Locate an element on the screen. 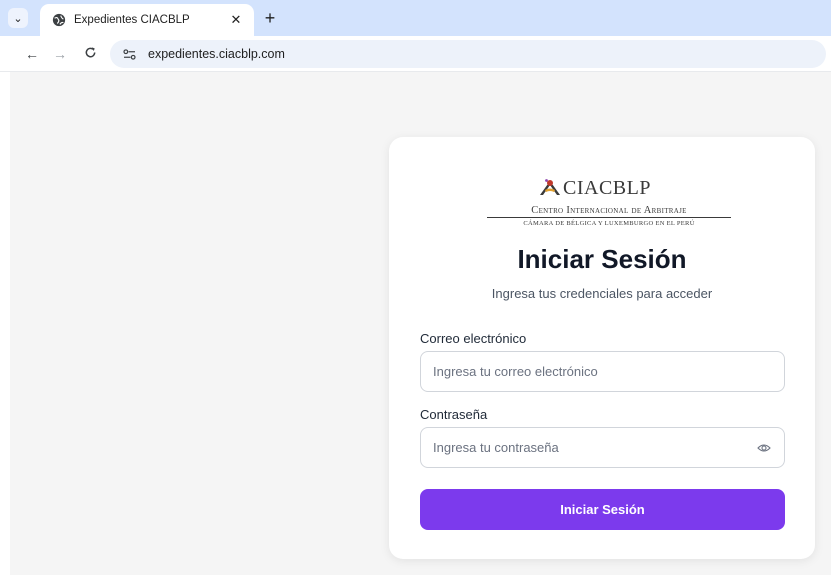 This screenshot has width=831, height=575. browser-tab: Expedientes CIACBLP ✕ is located at coordinates (147, 20).